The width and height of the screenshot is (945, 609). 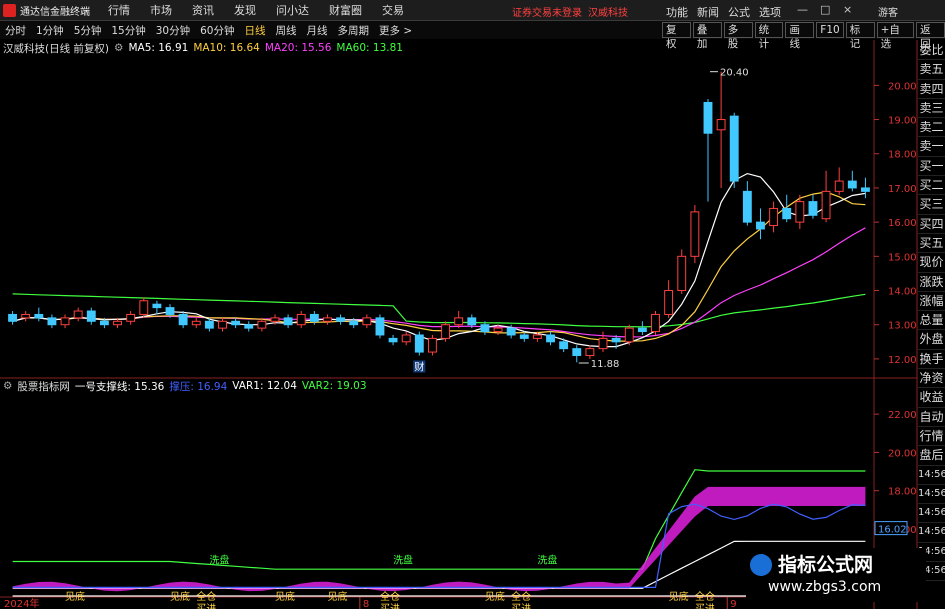 I want to click on finance-mark: 财, so click(x=419, y=366).